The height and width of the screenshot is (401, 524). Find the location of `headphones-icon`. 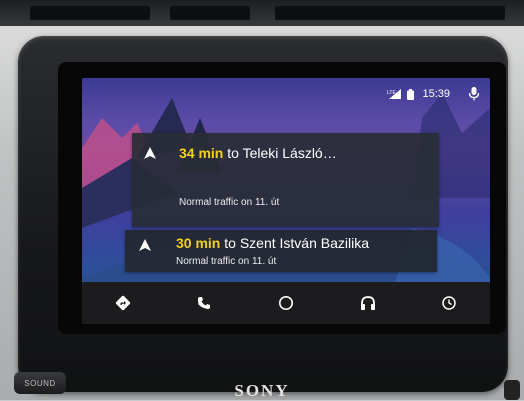

headphones-icon is located at coordinates (367, 303).